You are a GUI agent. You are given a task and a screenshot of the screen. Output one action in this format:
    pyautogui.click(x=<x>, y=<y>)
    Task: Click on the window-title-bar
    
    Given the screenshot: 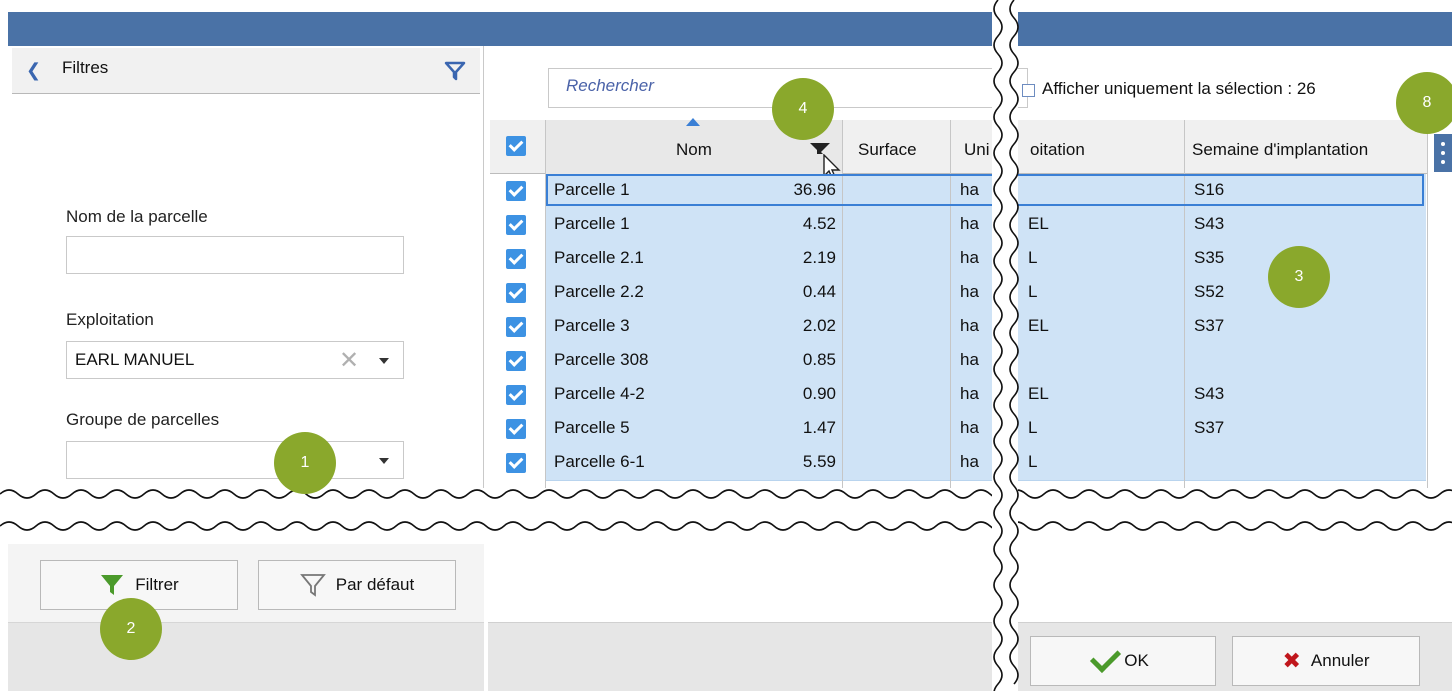 What is the action you would take?
    pyautogui.click(x=730, y=29)
    